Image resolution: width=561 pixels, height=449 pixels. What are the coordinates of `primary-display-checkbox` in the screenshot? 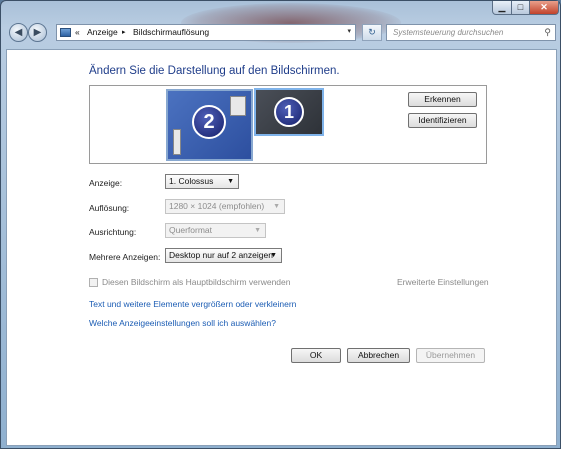 It's located at (93, 282).